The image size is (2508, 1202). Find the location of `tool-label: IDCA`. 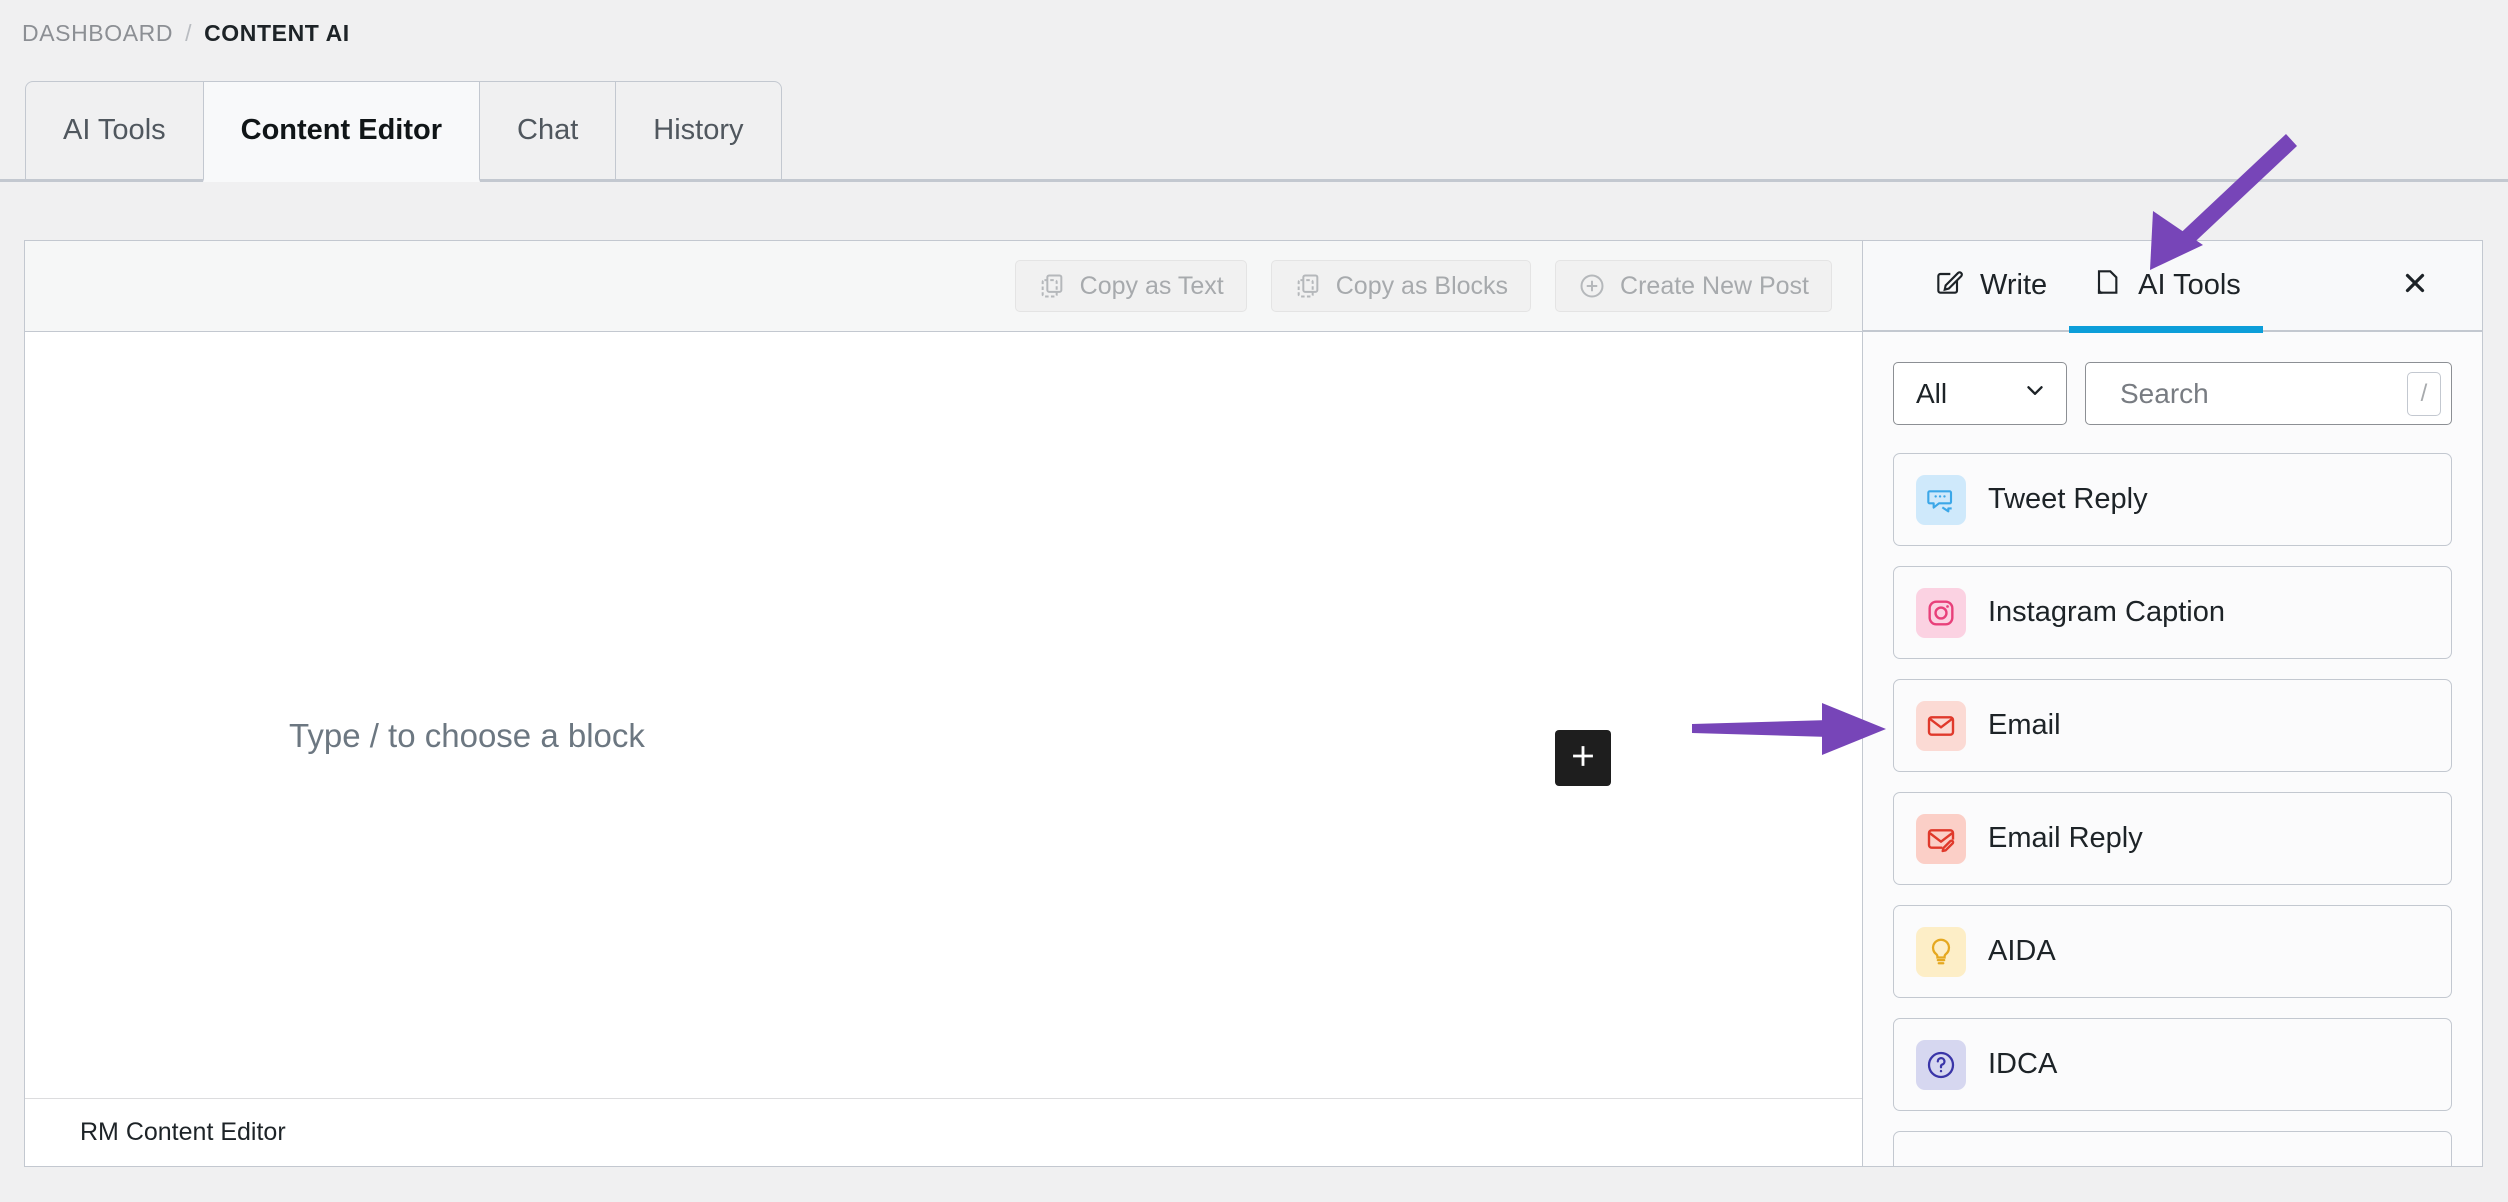

tool-label: IDCA is located at coordinates (2023, 1064).